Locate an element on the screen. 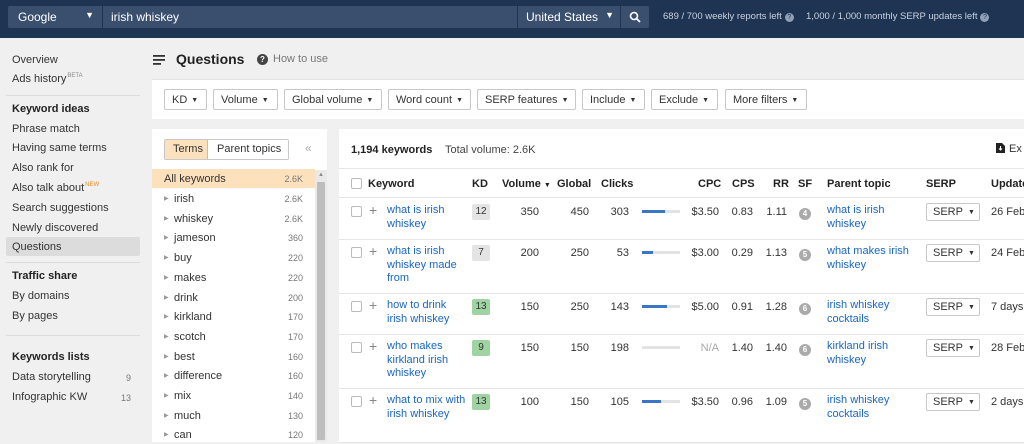 This screenshot has width=1024, height=444. keyword-link: who makes kirkland irish whiskey is located at coordinates (427, 360).